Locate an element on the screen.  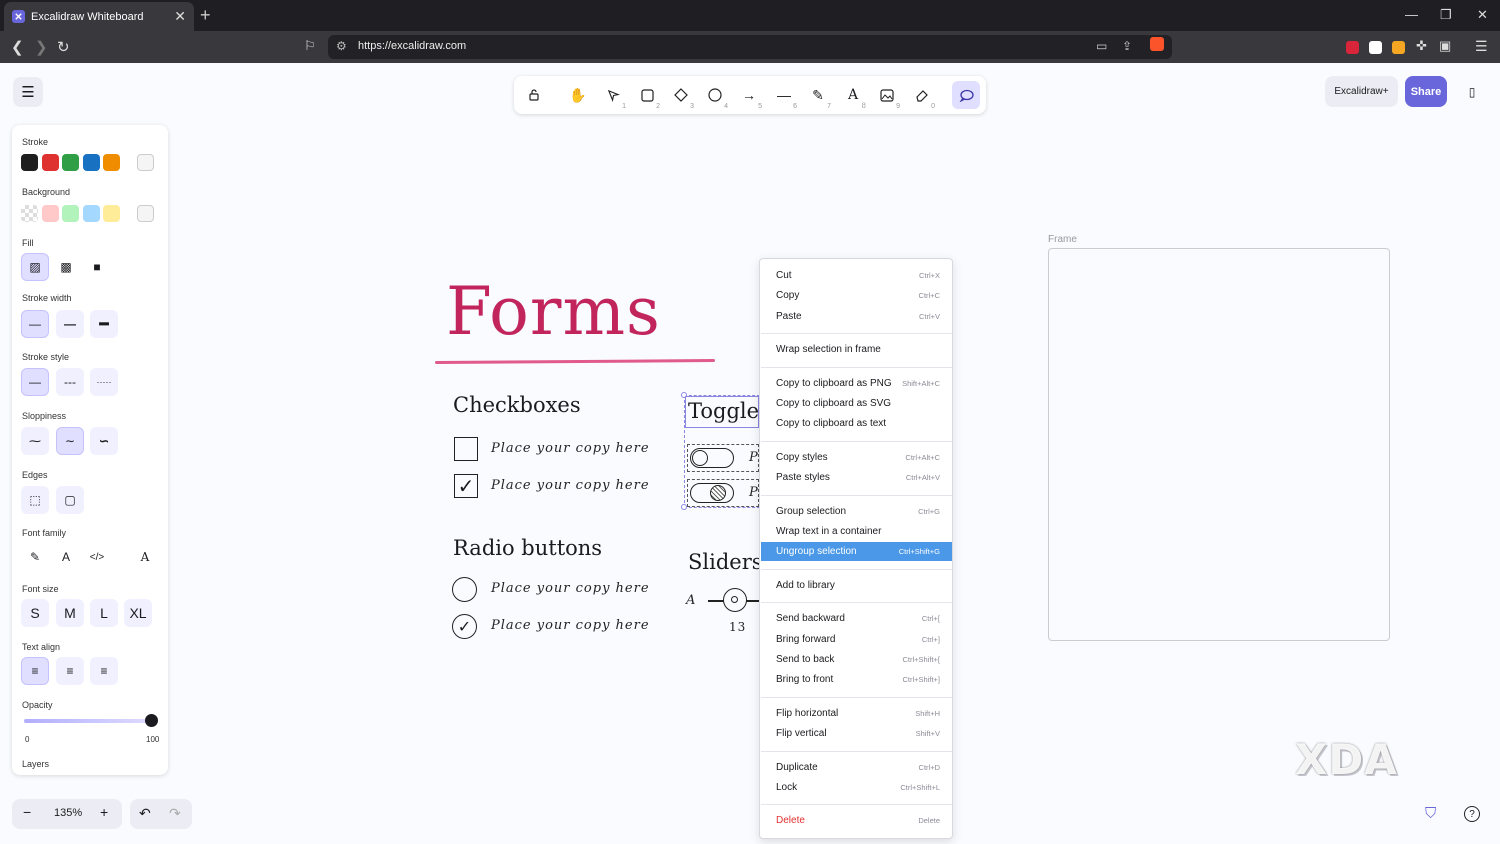
font-hand-drawn-icon: ✎ is located at coordinates (35, 557).